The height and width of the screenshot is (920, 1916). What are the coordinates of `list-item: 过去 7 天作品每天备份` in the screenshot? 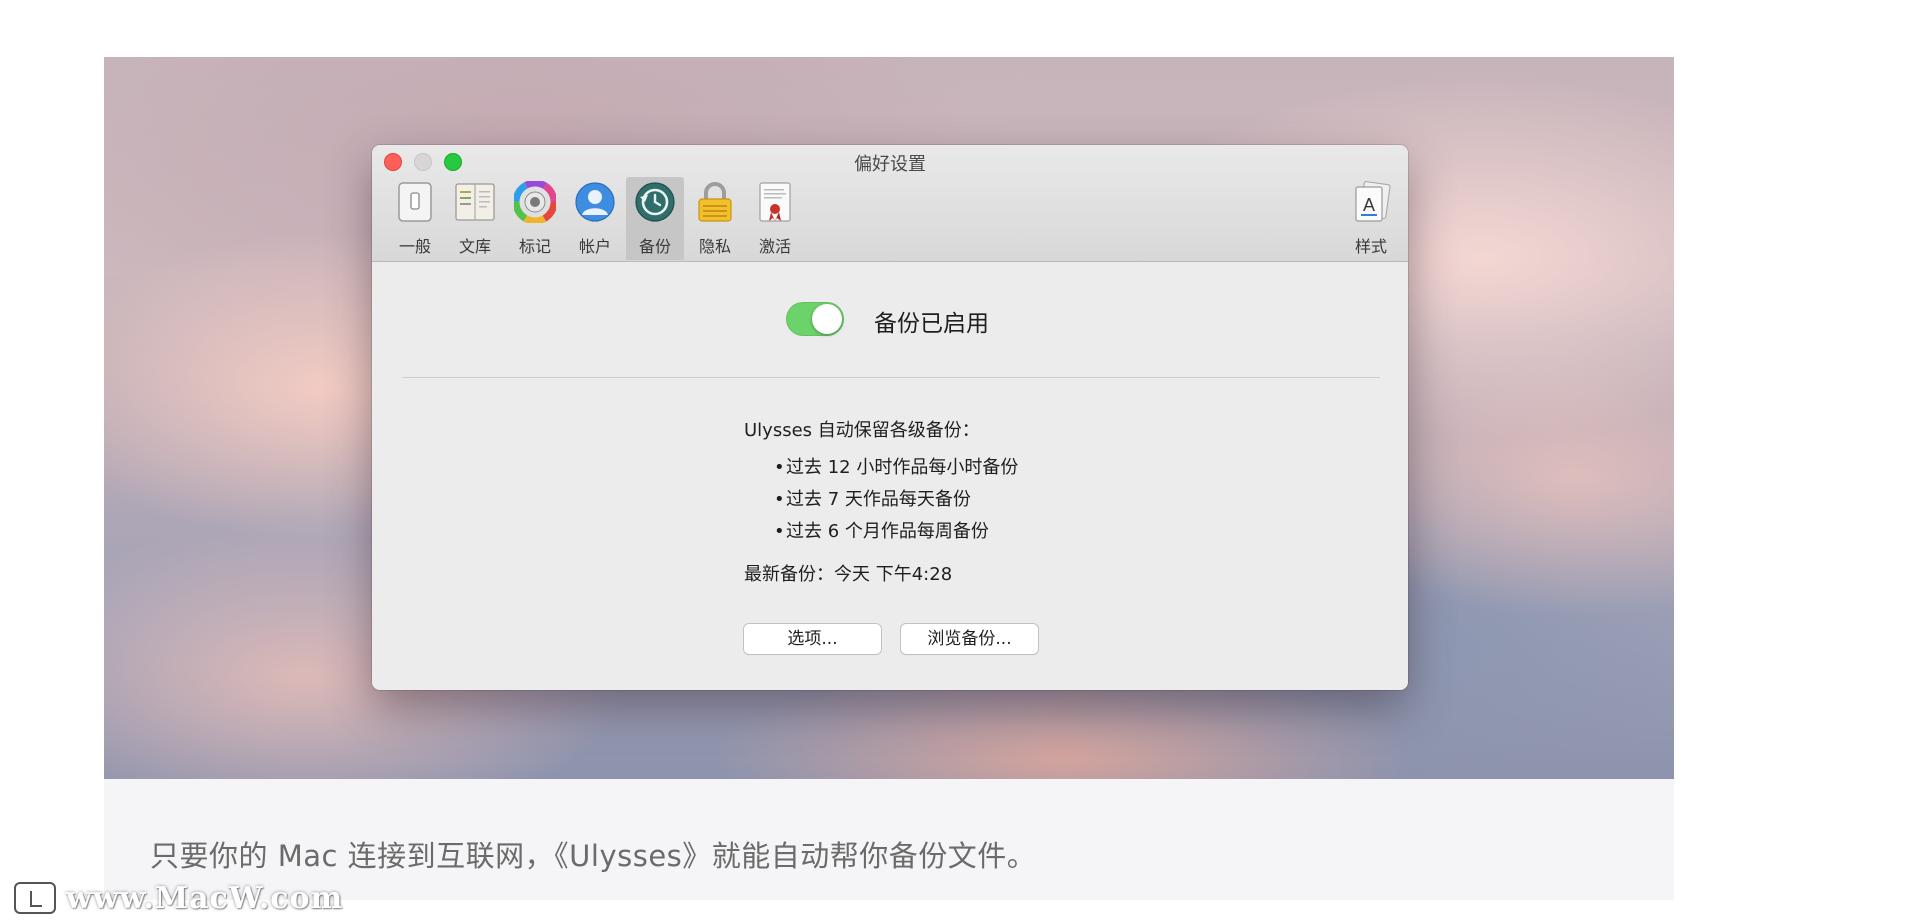 It's located at (896, 502).